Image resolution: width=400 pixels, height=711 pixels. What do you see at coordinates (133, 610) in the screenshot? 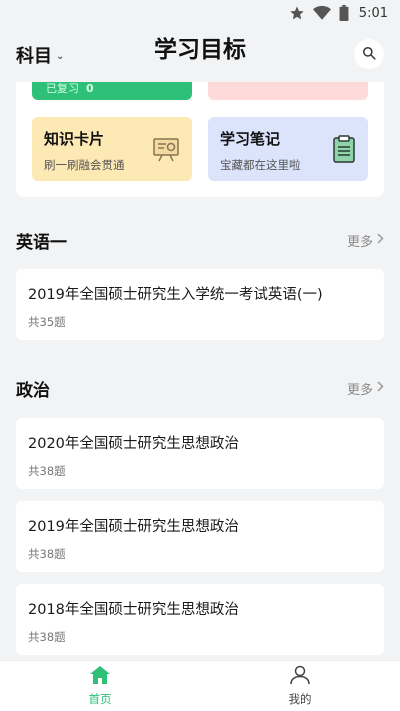
I see `paper-title: 2018年全国硕士研究生思想政治` at bounding box center [133, 610].